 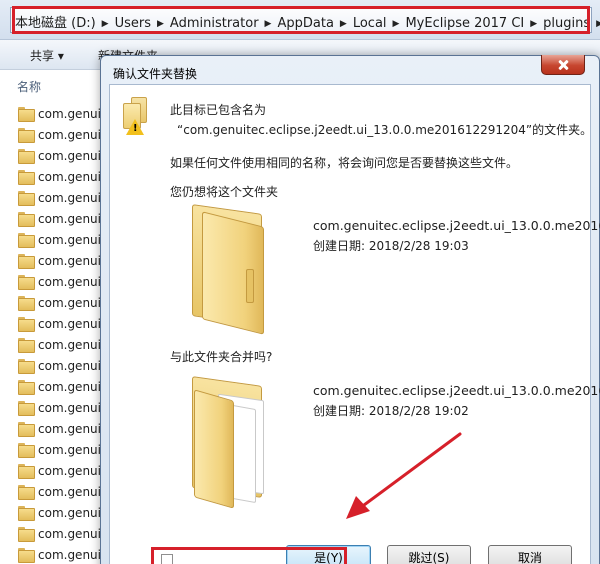 I want to click on folder-warning-icon: !, so click(x=137, y=116).